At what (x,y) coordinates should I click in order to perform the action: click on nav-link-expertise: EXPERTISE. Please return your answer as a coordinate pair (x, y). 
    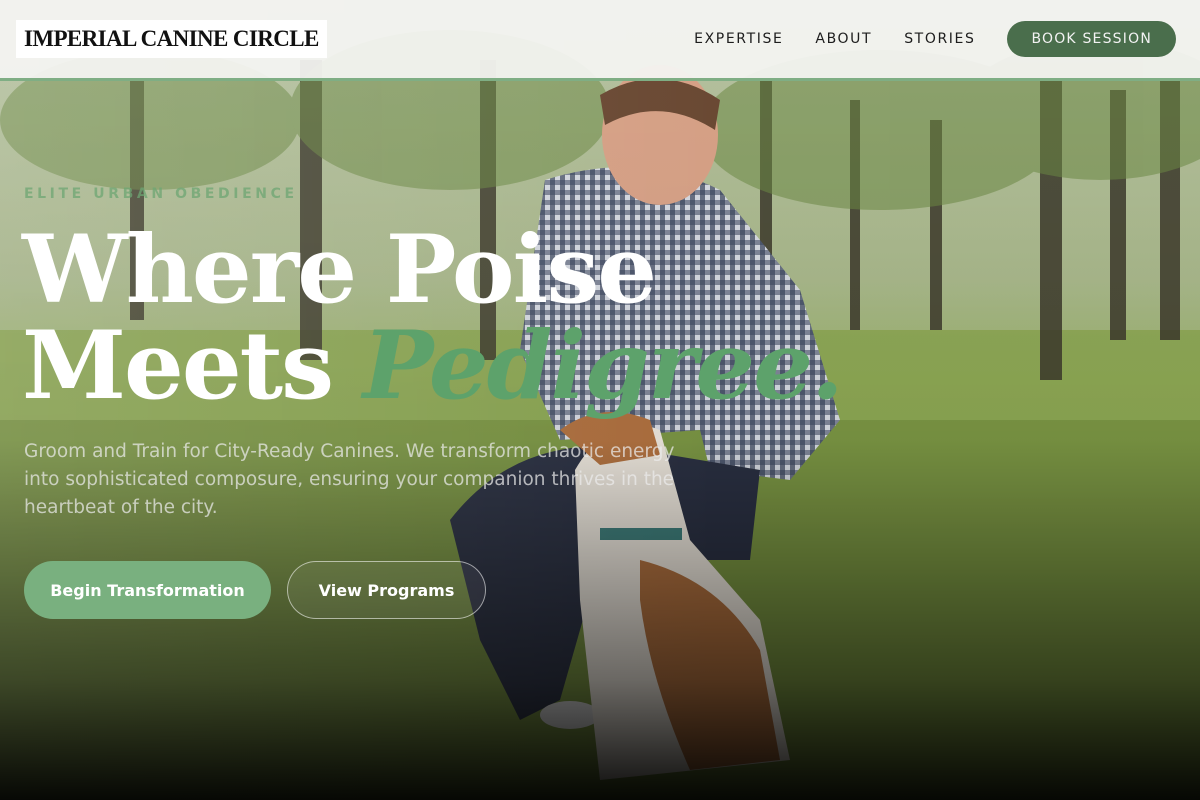
    Looking at the image, I should click on (738, 39).